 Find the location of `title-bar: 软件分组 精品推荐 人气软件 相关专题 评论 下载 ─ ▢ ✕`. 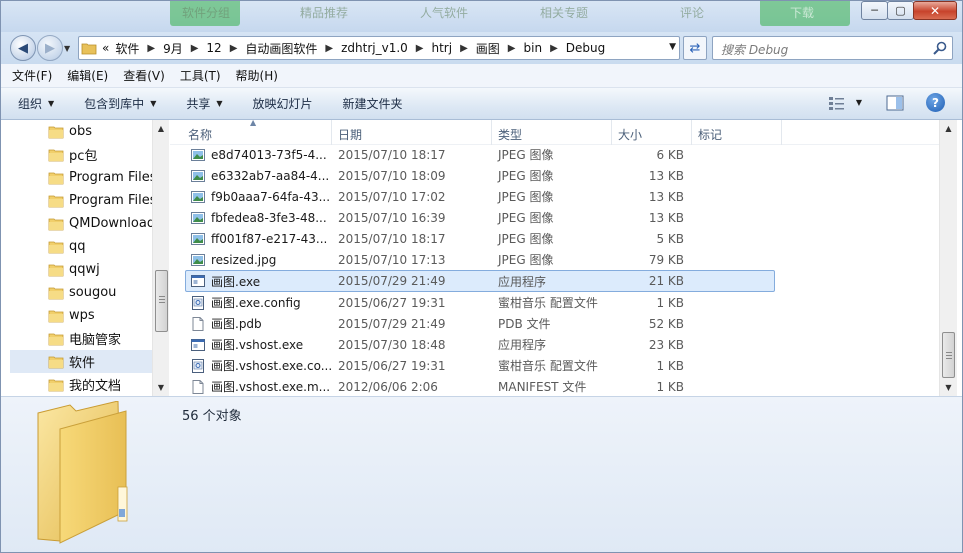

title-bar: 软件分组 精品推荐 人气软件 相关专题 评论 下载 ─ ▢ ✕ is located at coordinates (481, 16).